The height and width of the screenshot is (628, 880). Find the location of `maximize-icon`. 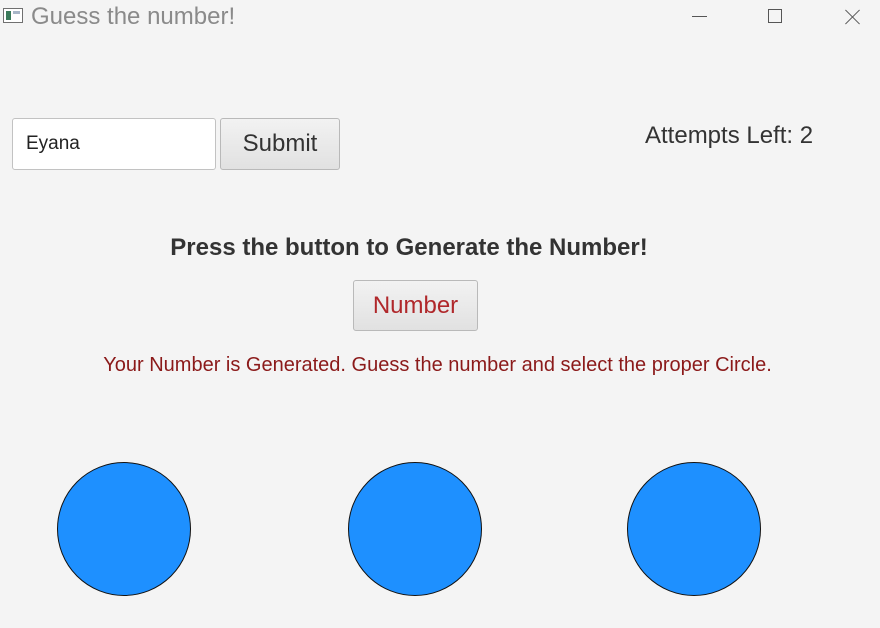

maximize-icon is located at coordinates (775, 17).